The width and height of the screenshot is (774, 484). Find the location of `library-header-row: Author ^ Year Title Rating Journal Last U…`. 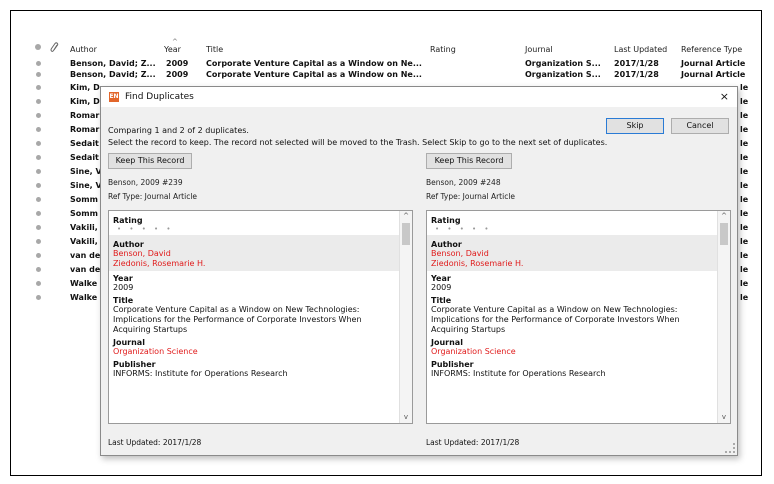

library-header-row: Author ^ Year Title Rating Journal Last U… is located at coordinates (396, 47).